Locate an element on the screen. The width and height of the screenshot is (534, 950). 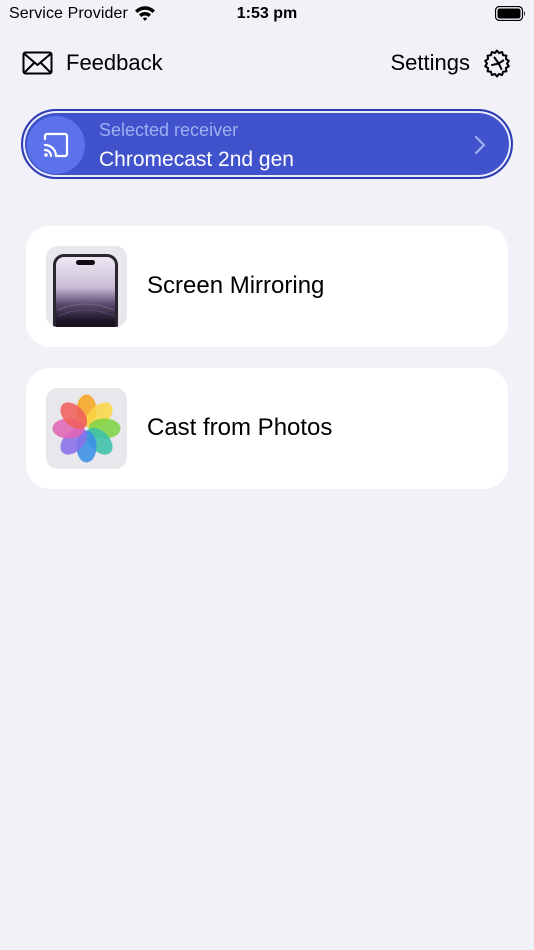
status-time: 1:53 pm is located at coordinates (267, 13).